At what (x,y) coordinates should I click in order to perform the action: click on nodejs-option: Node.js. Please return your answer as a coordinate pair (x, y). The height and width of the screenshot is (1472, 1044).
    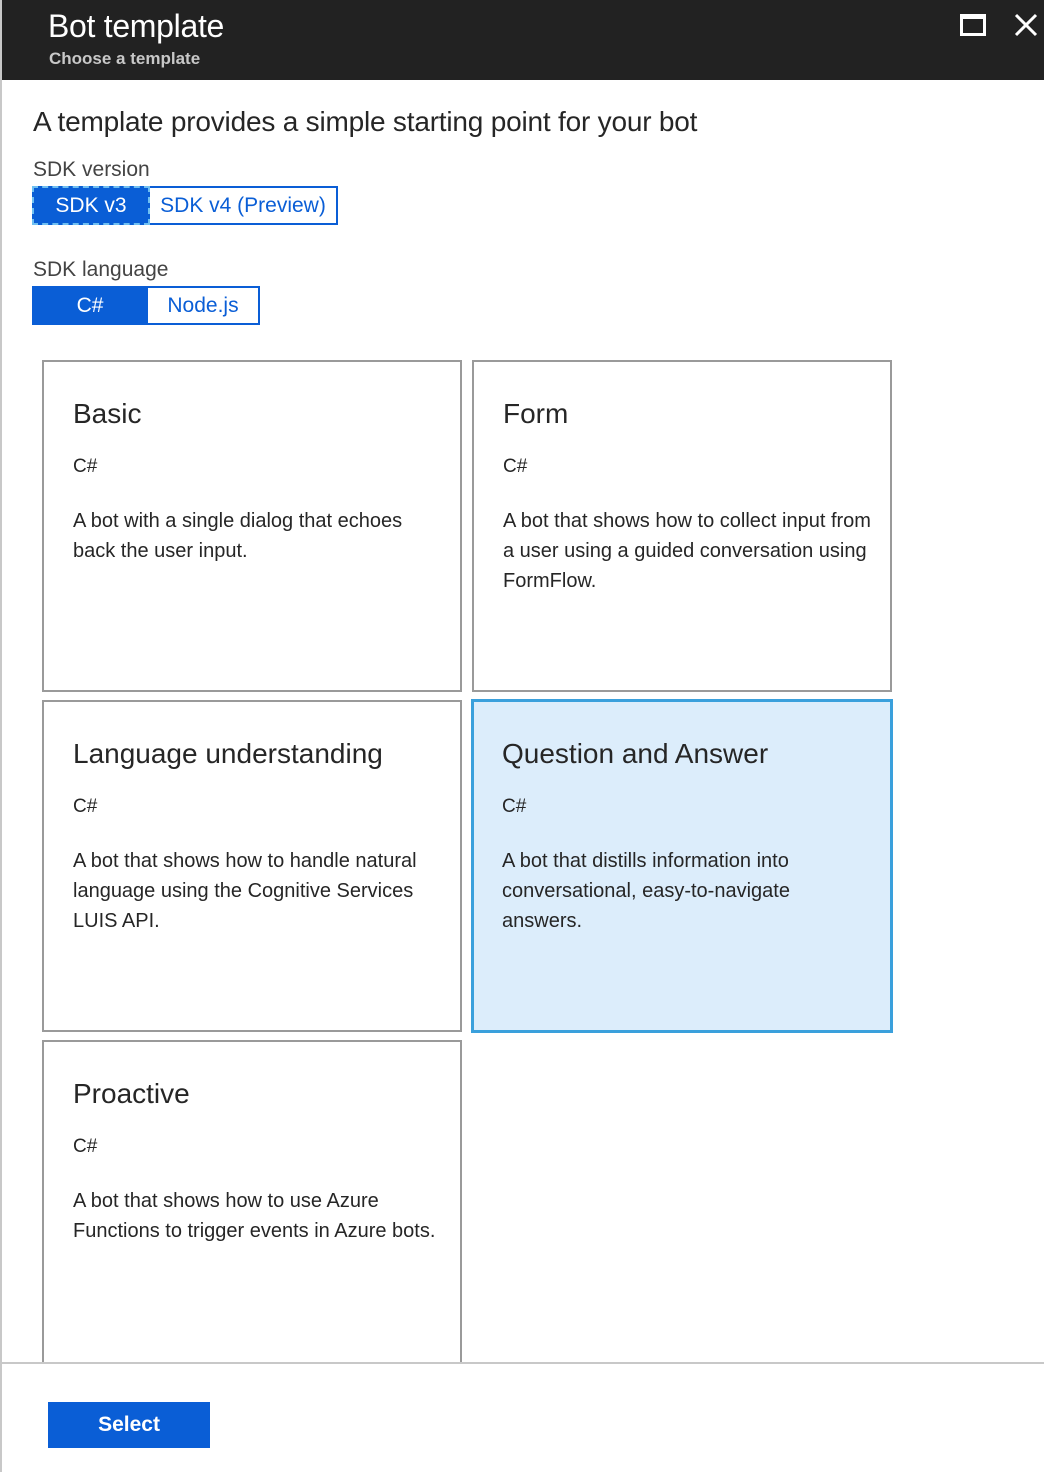
    Looking at the image, I should click on (204, 305).